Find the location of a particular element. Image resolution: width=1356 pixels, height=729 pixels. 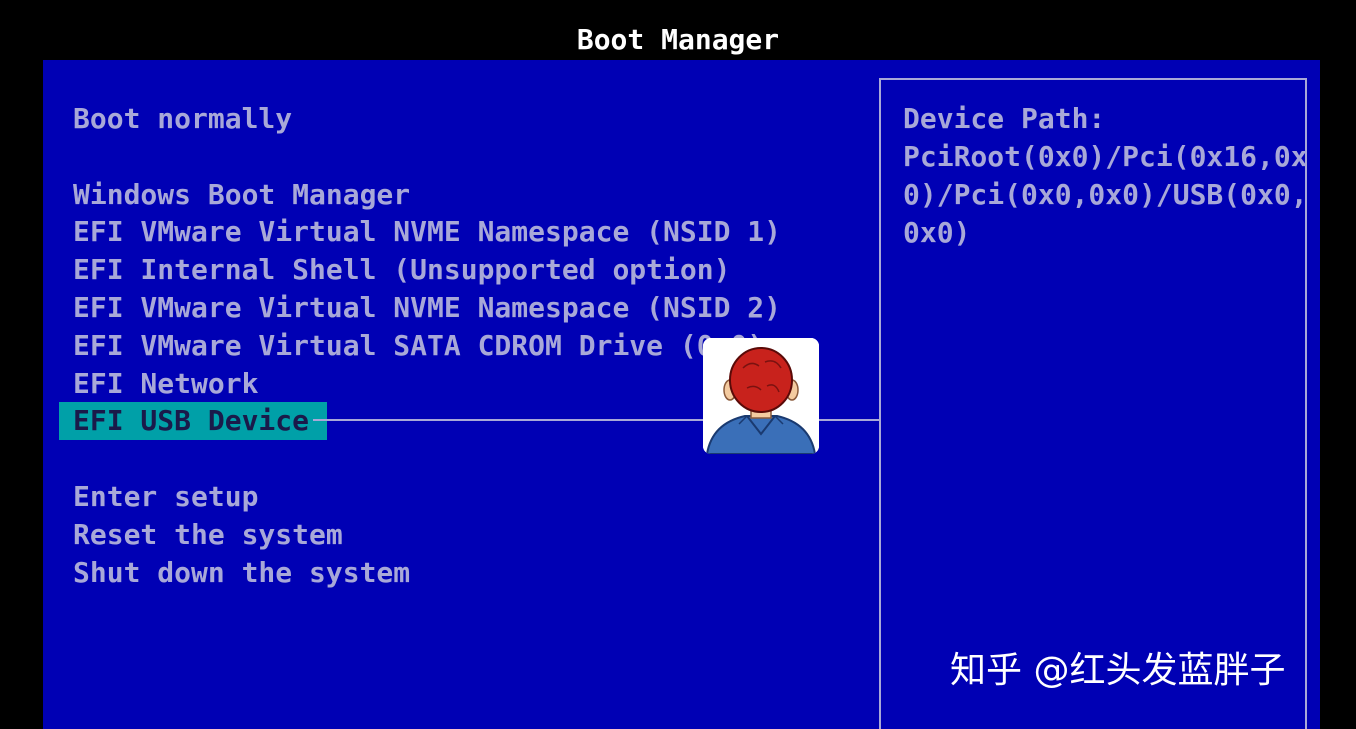

avatar-illustration is located at coordinates (761, 396).